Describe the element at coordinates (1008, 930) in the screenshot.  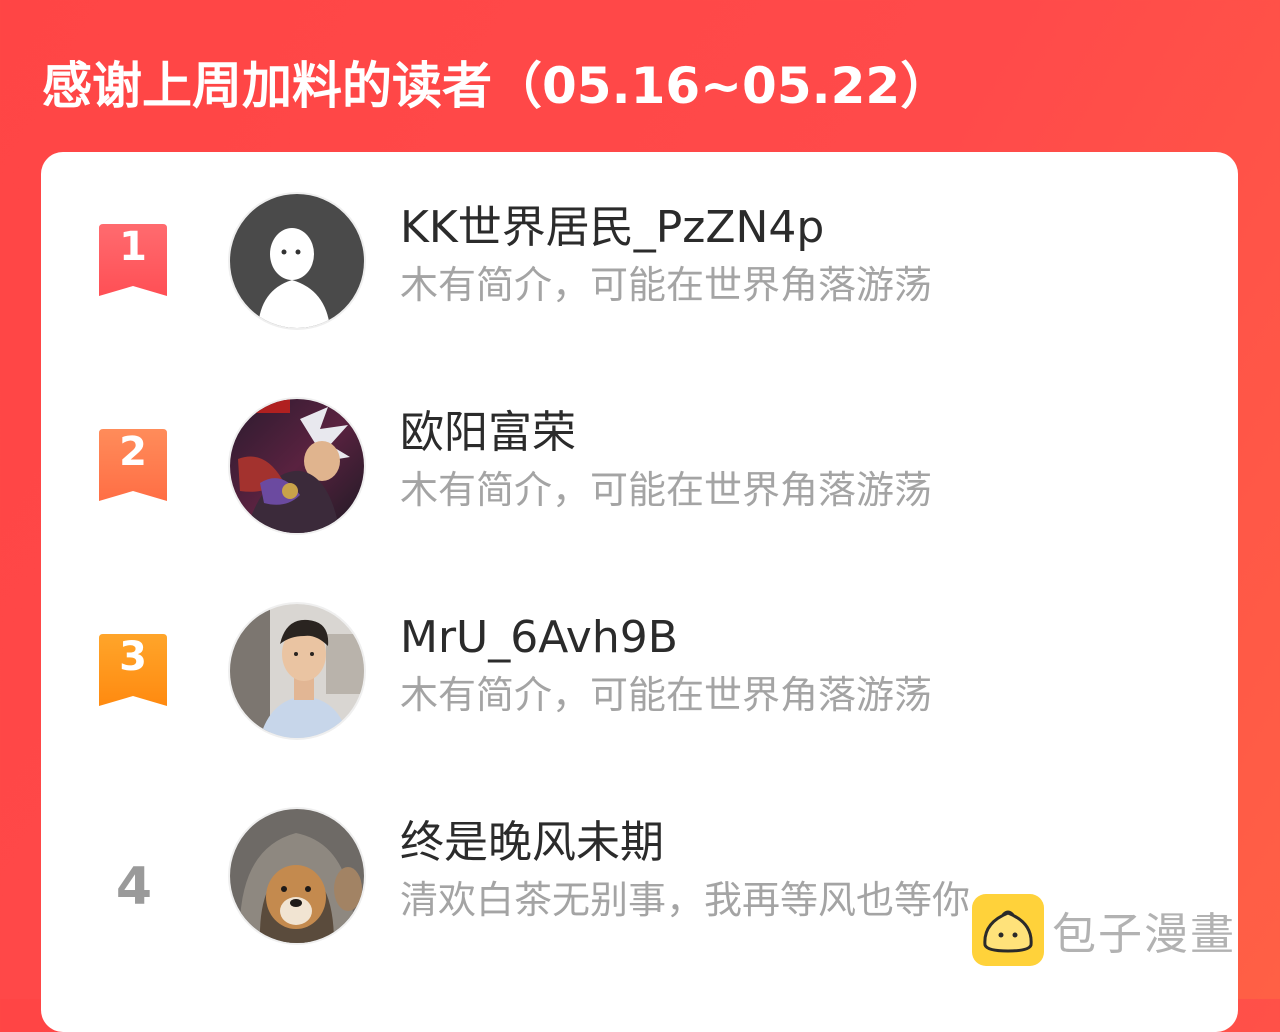
I see `baozi-bun-icon` at that location.